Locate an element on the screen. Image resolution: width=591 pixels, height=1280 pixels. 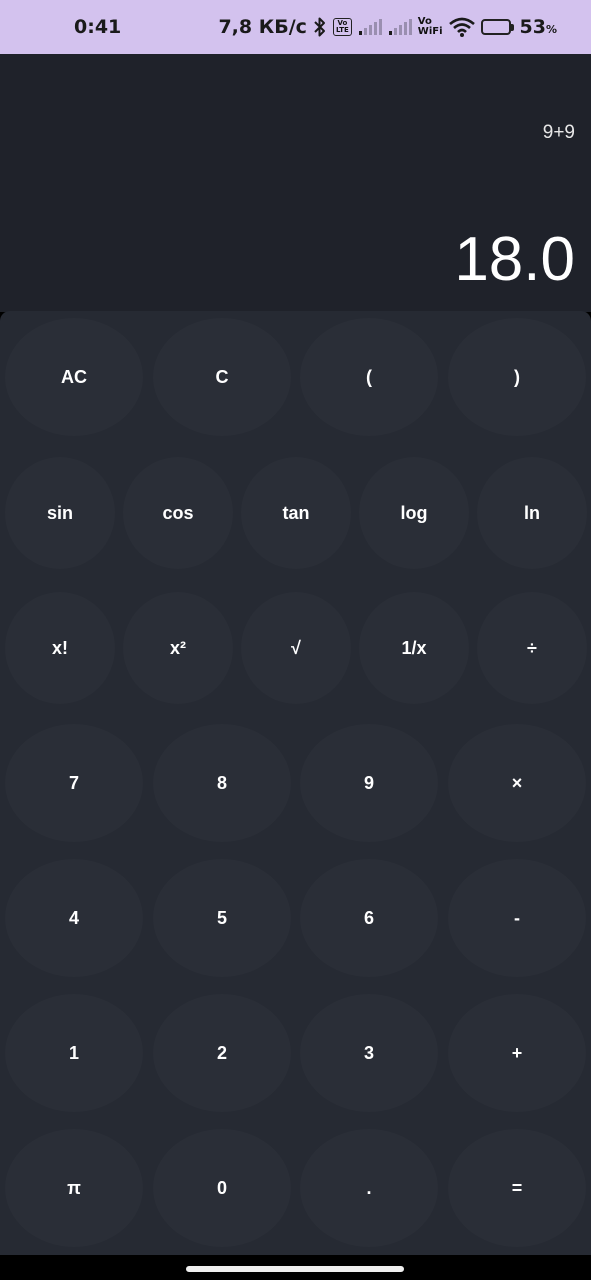
equals-button: = is located at coordinates (517, 1188).